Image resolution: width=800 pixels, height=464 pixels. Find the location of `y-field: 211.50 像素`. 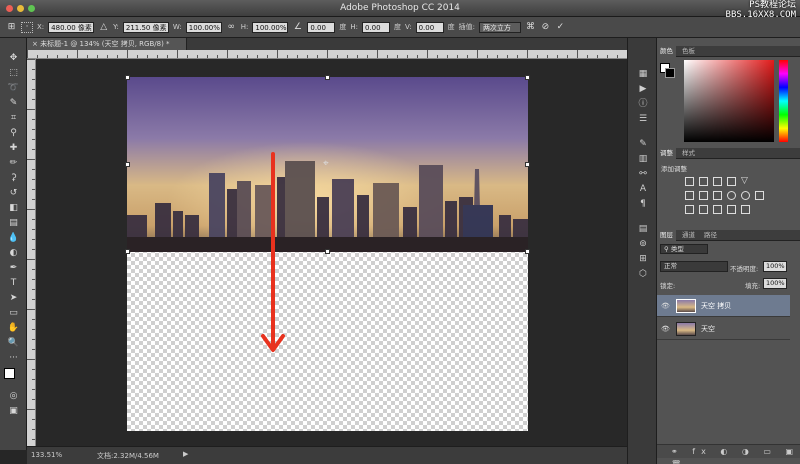

y-field: 211.50 像素 is located at coordinates (145, 27).